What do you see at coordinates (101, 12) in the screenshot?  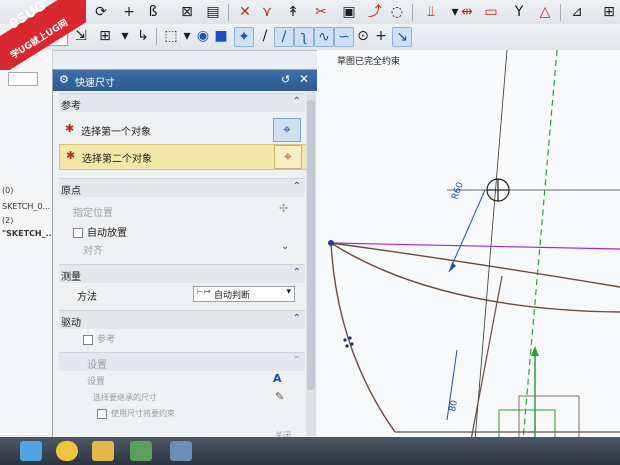 I see `arc-icon: ⟳` at bounding box center [101, 12].